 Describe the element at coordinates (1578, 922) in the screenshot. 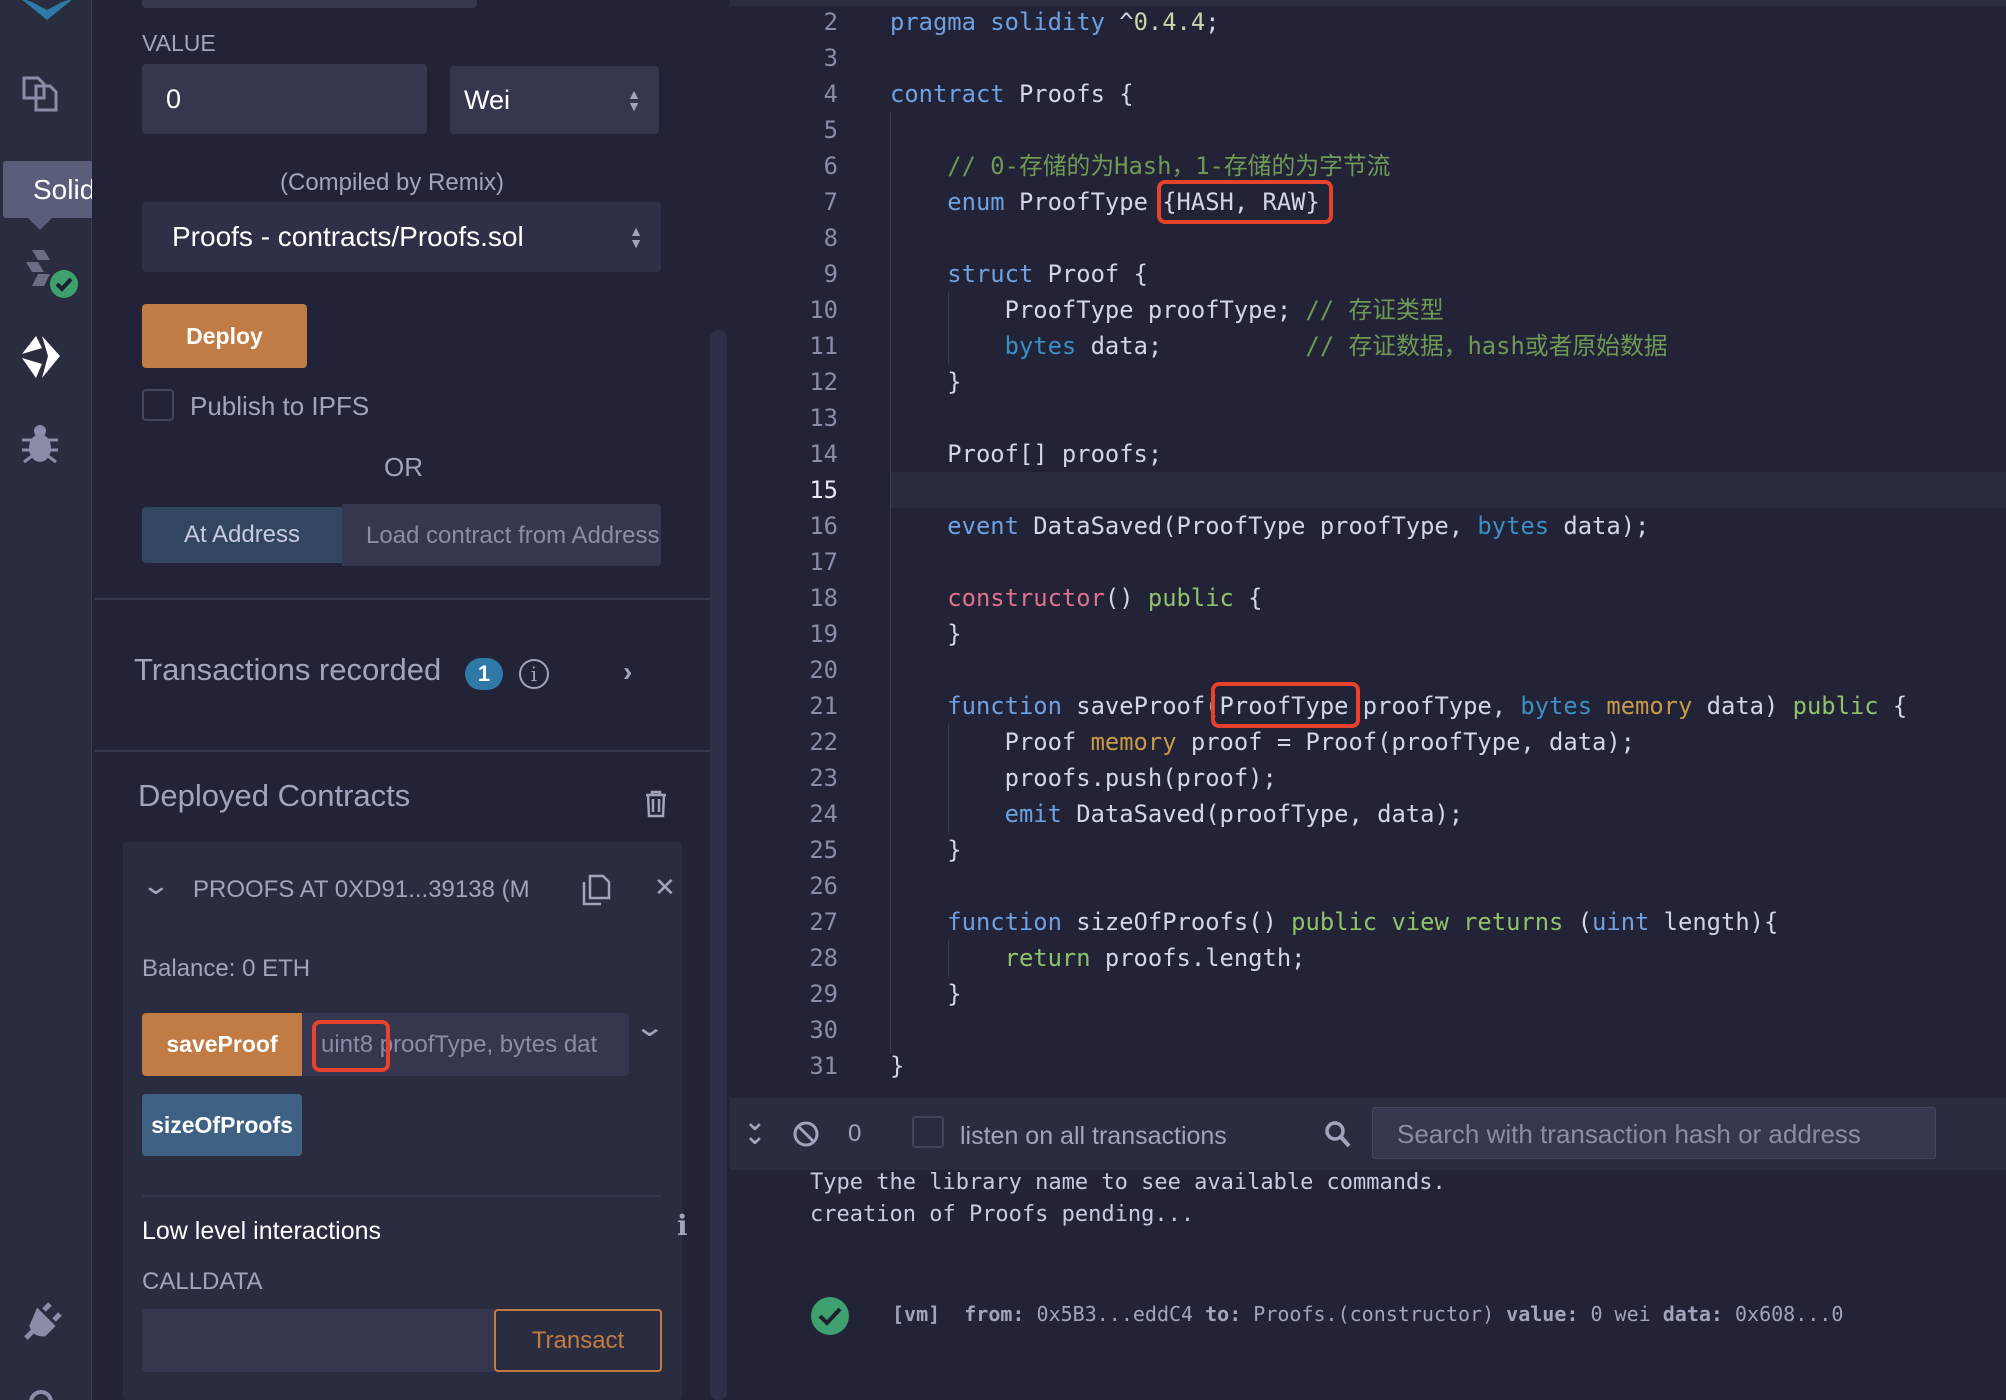

I see `code-token: (` at that location.